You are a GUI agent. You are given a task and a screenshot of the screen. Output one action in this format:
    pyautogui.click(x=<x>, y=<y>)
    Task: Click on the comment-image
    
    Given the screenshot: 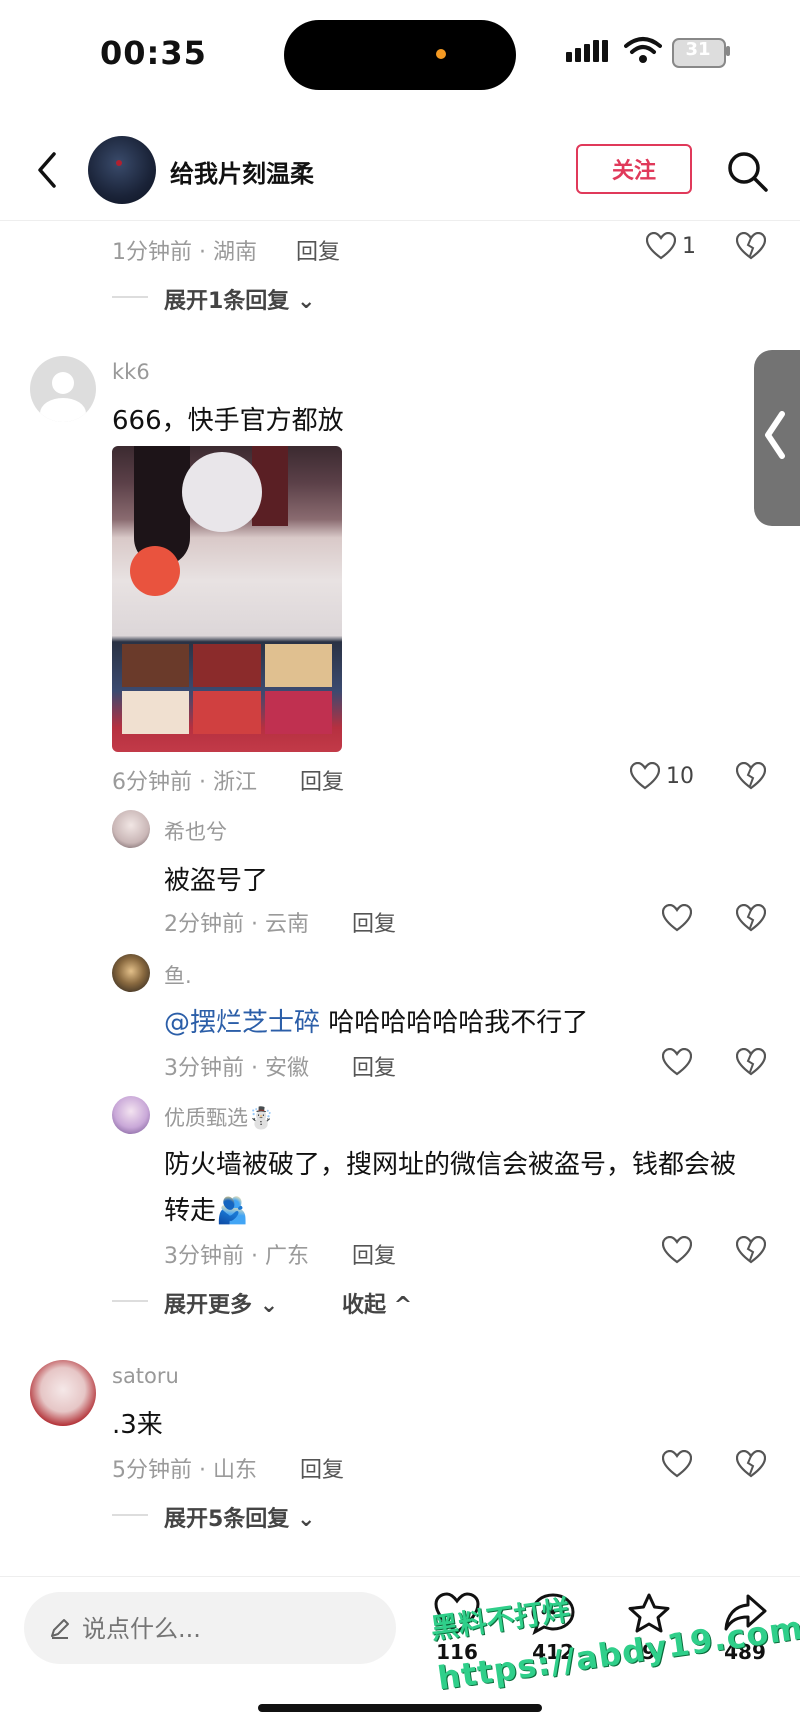 What is the action you would take?
    pyautogui.click(x=227, y=599)
    